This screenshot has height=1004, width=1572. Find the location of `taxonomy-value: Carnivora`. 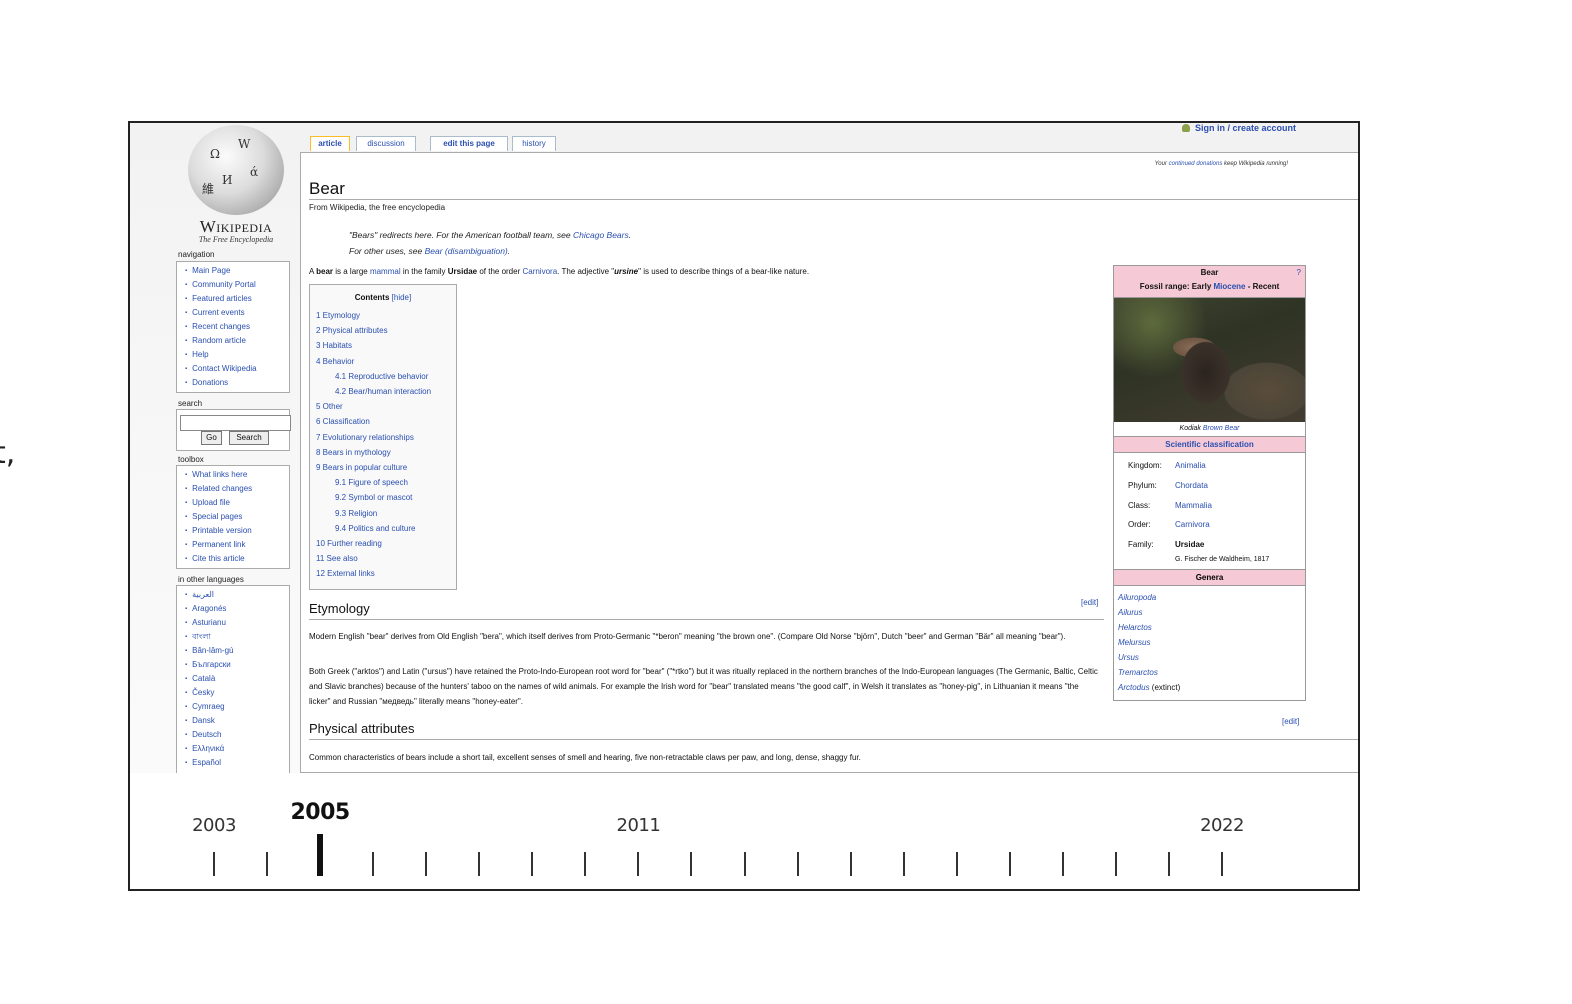

taxonomy-value: Carnivora is located at coordinates (1192, 525).